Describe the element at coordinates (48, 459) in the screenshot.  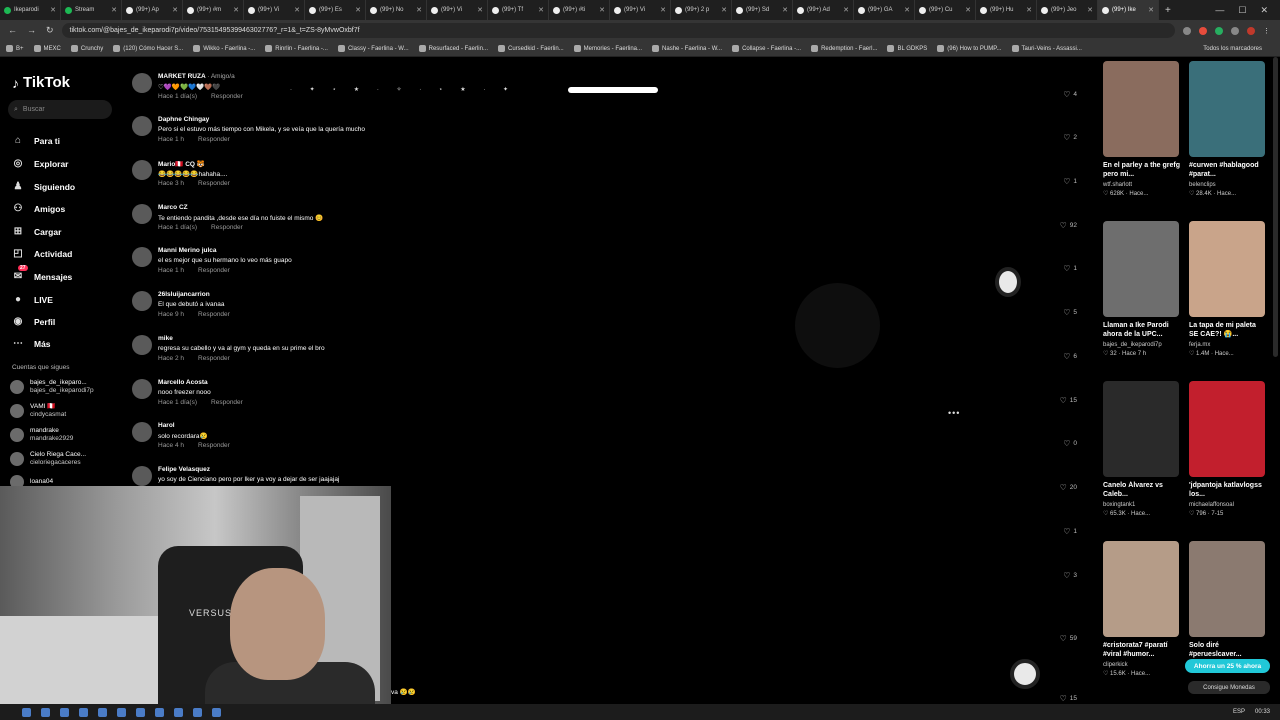
I see `followed-account: Cielo Riega Cace... cieloriegacaceres` at that location.